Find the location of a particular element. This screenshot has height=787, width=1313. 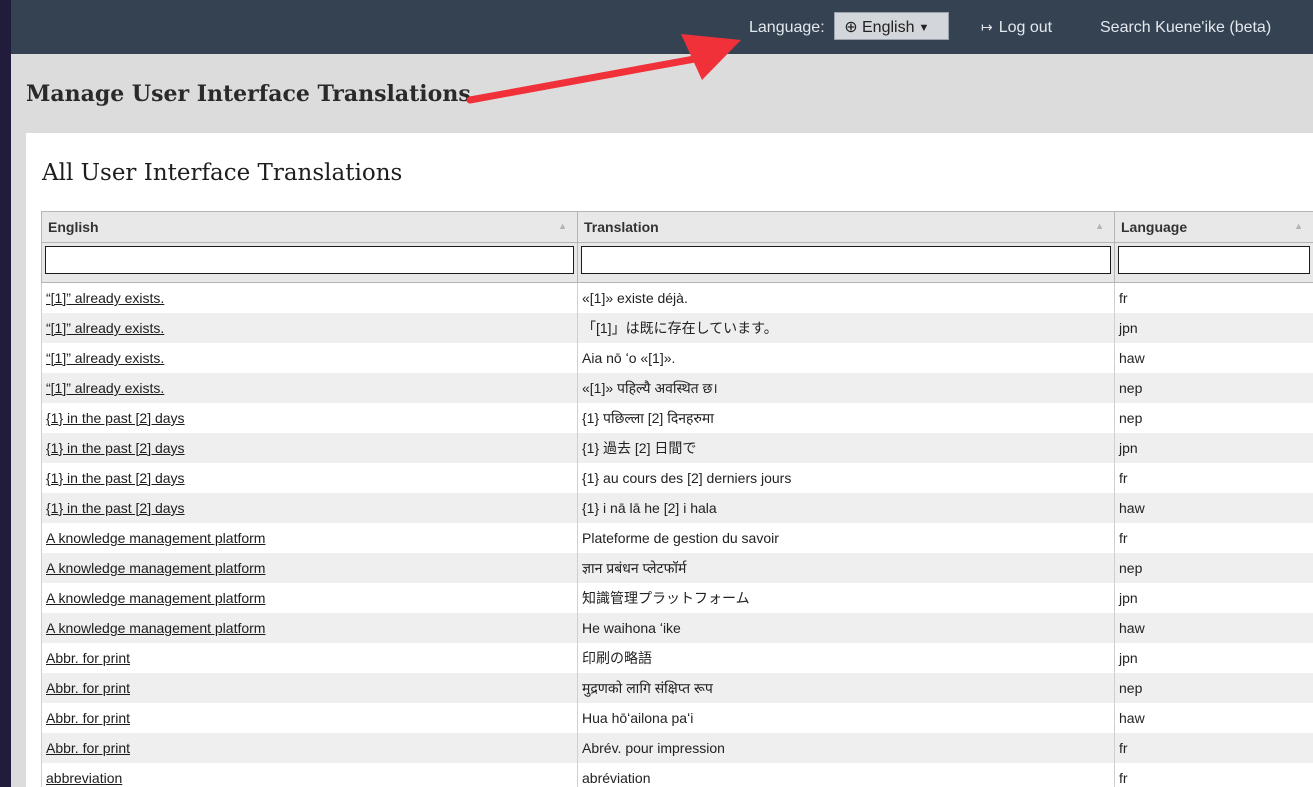

logout-link: ↦ Log out is located at coordinates (1016, 28).